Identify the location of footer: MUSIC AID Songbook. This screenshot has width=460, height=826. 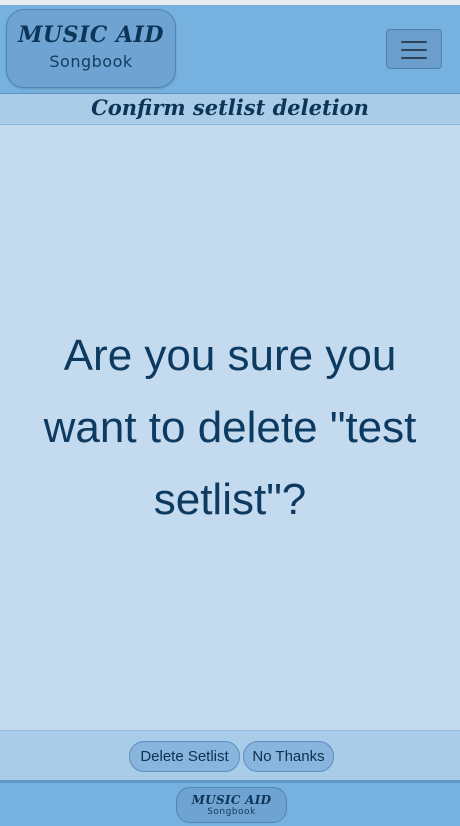
(230, 803).